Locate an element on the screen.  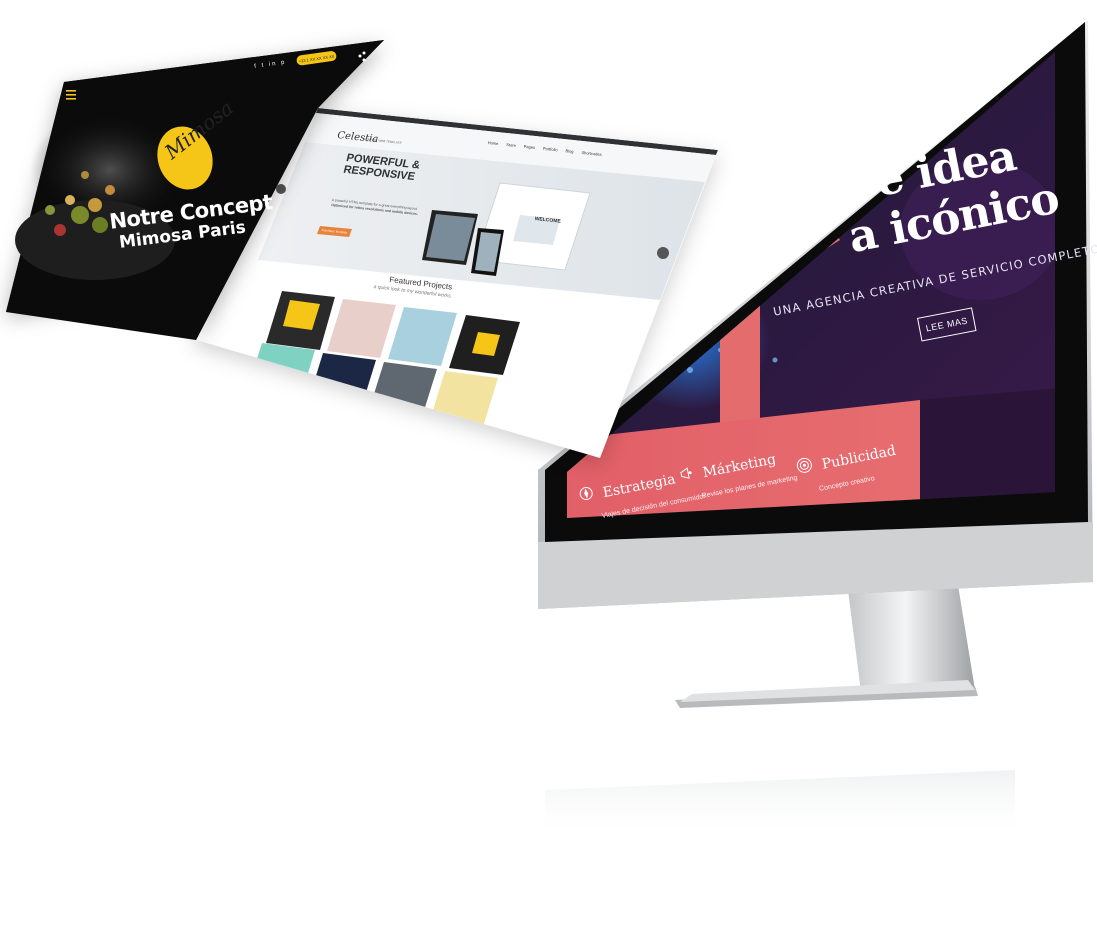
menu-icon is located at coordinates (71, 95).